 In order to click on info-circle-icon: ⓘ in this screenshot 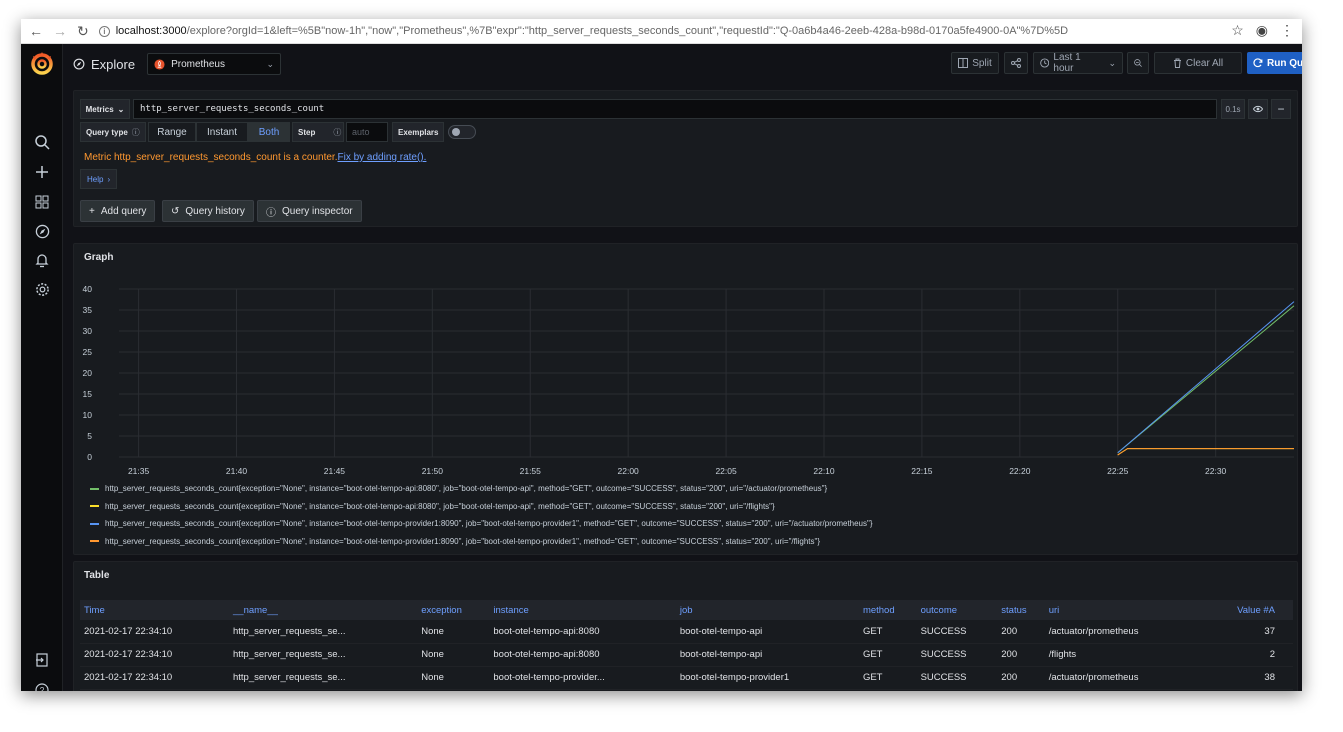, I will do `click(271, 213)`.